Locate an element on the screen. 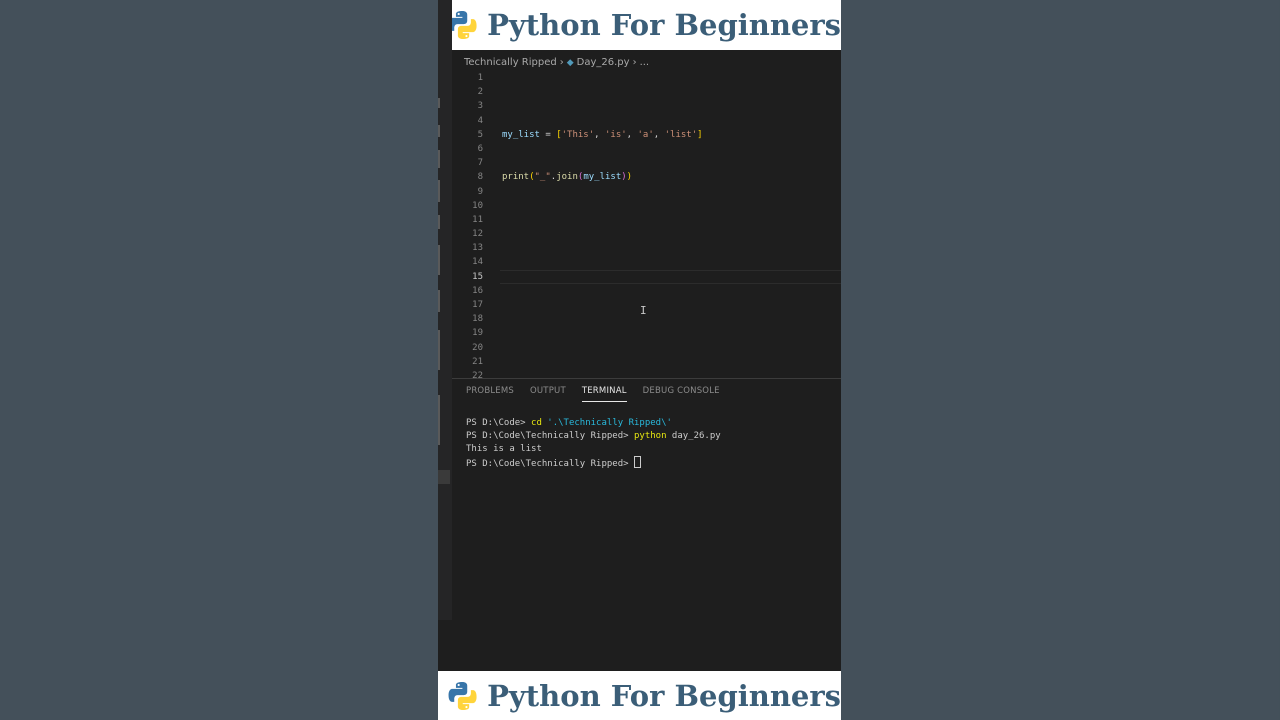  line-number: 10 is located at coordinates (477, 205).